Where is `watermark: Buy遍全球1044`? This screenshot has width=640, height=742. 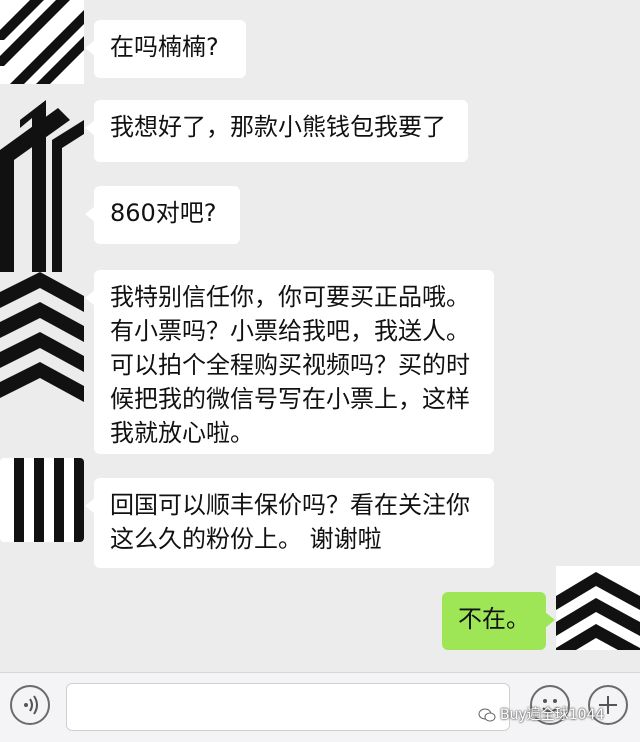 watermark: Buy遍全球1044 is located at coordinates (558, 715).